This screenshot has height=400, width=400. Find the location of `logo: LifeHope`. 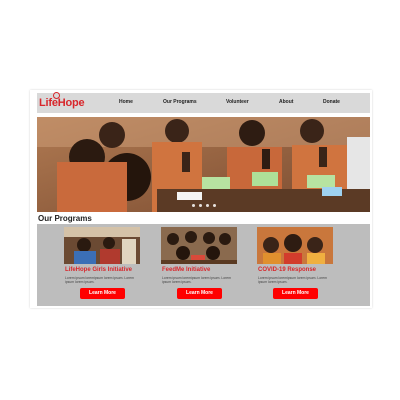

logo: LifeHope is located at coordinates (62, 102).